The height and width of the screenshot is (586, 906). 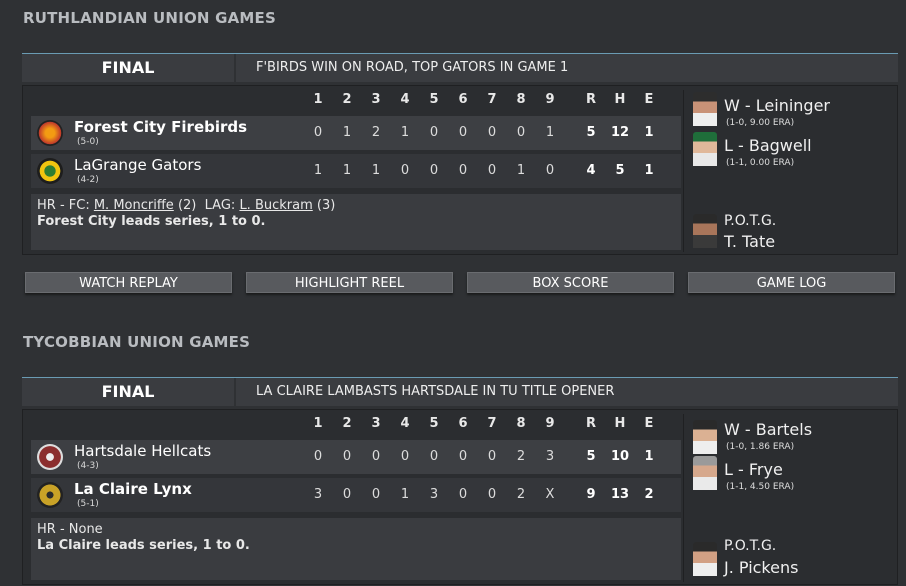 What do you see at coordinates (133, 489) in the screenshot?
I see `team-name: La Claire Lynx` at bounding box center [133, 489].